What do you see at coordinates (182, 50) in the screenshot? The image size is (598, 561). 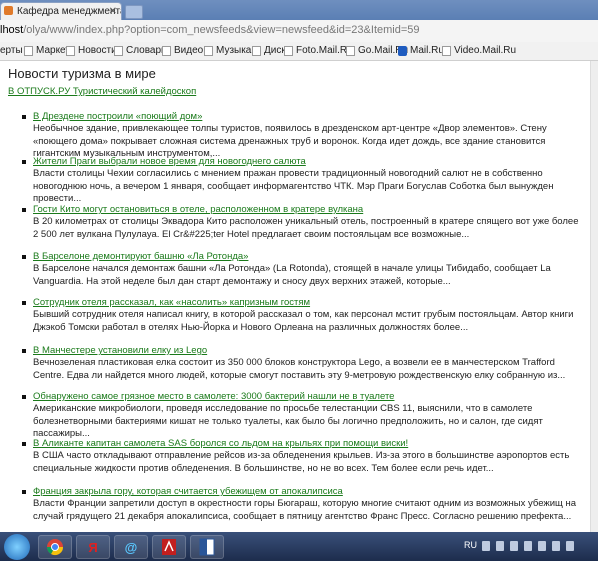 I see `bookmark-item: Видео` at bounding box center [182, 50].